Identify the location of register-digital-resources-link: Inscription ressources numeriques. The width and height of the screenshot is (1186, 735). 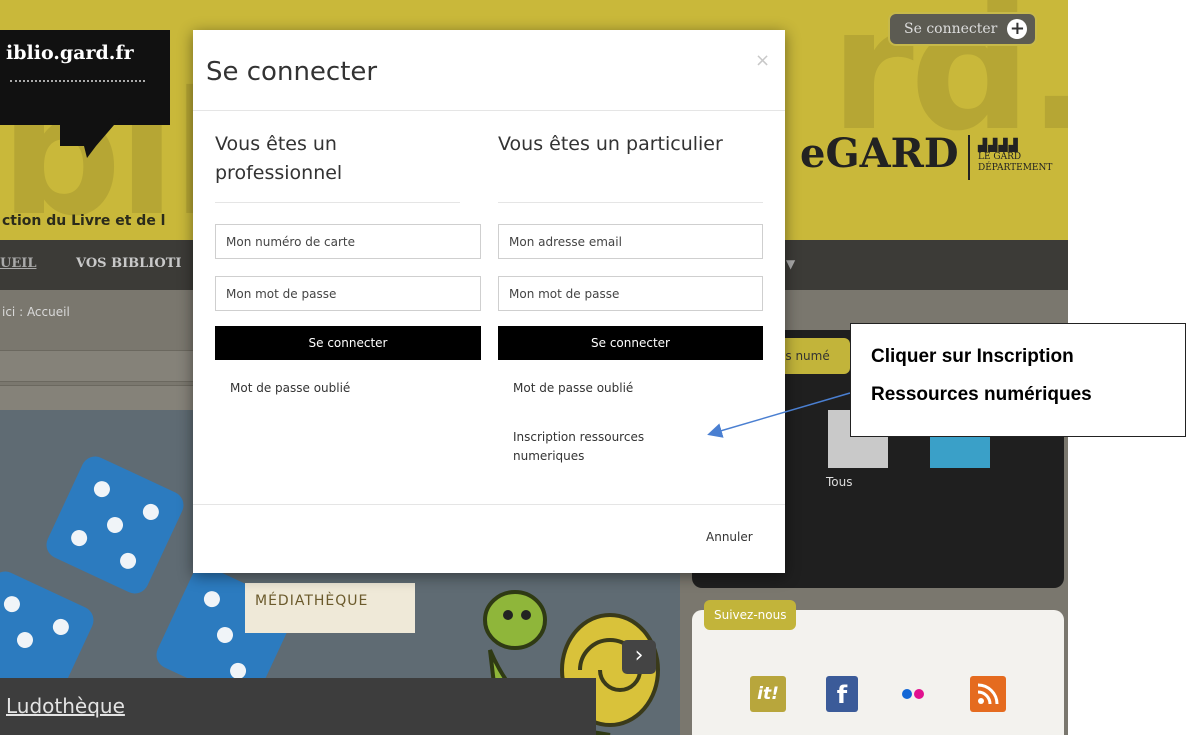
(603, 447).